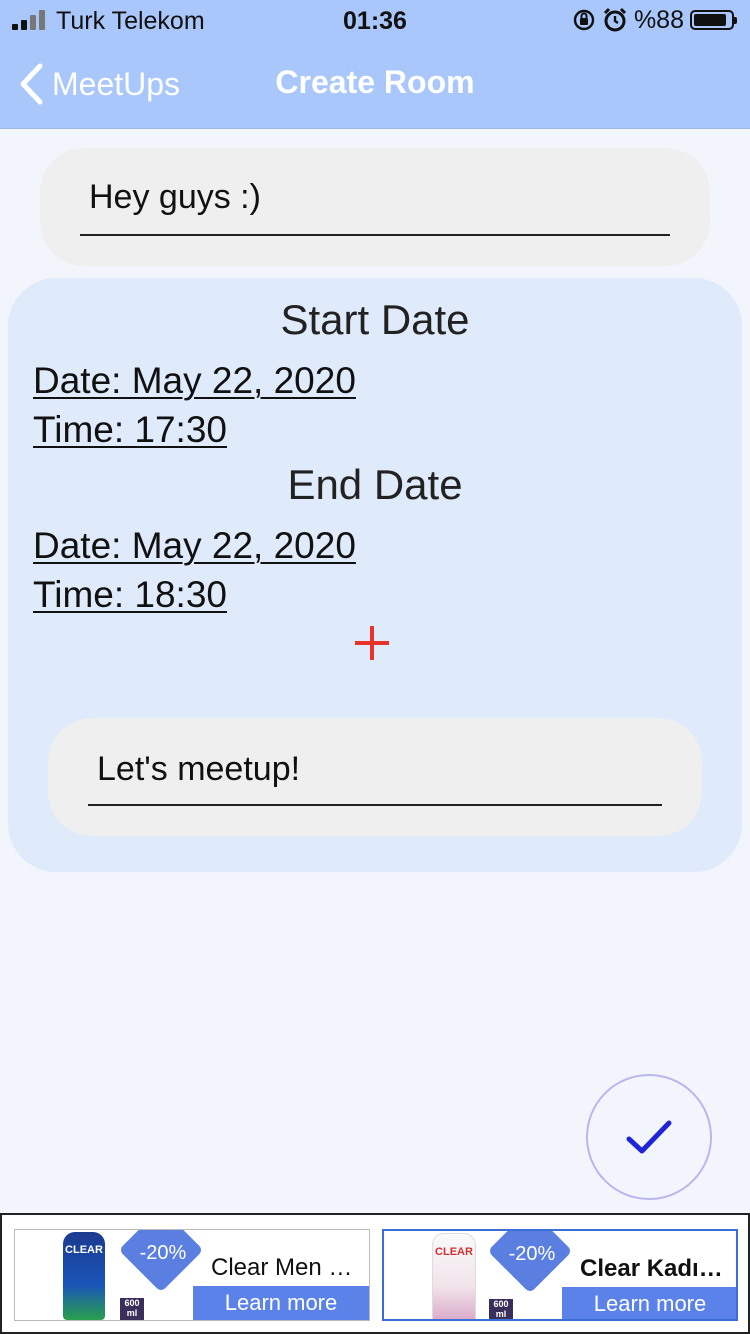 The height and width of the screenshot is (1334, 750). What do you see at coordinates (372, 643) in the screenshot?
I see `plus-icon` at bounding box center [372, 643].